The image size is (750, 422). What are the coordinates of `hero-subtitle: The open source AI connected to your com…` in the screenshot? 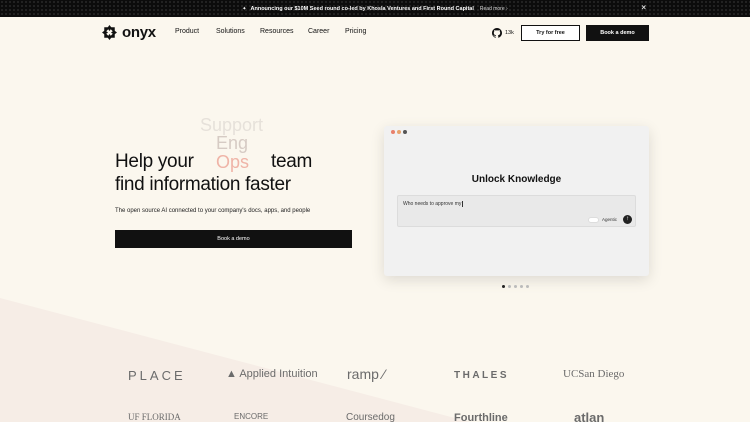 It's located at (213, 211).